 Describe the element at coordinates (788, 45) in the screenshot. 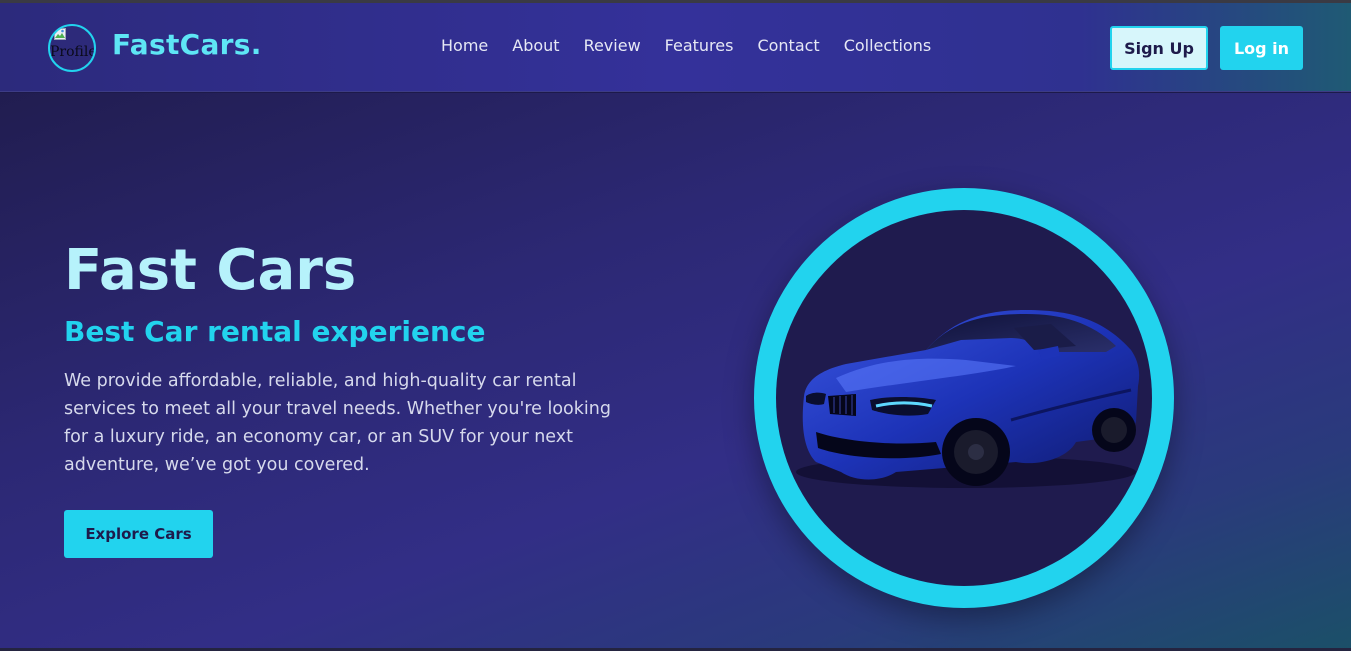

I see `nav-contact: Contact` at that location.